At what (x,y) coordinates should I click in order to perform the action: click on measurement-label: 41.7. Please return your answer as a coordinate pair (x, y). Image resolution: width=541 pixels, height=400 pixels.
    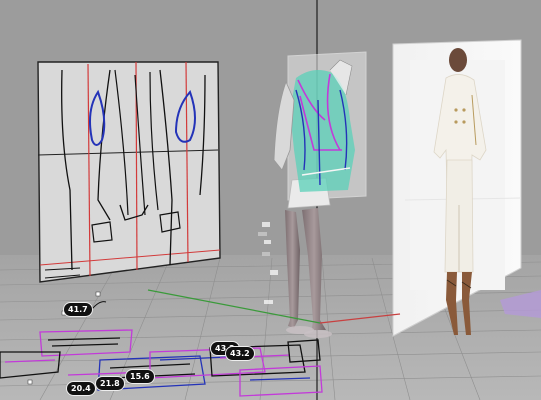
    Looking at the image, I should click on (78, 309).